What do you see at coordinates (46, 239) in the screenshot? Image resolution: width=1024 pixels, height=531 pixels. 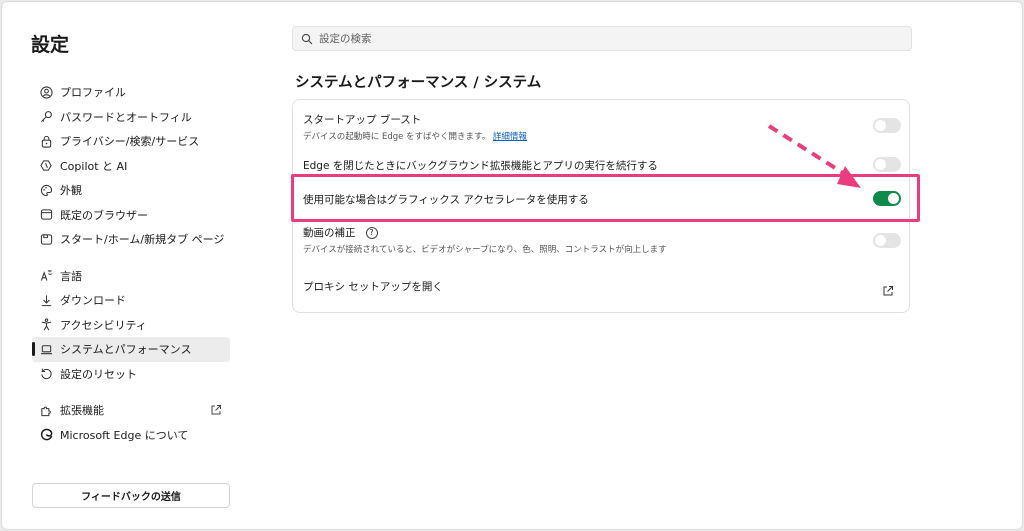 I see `new-tab-icon` at bounding box center [46, 239].